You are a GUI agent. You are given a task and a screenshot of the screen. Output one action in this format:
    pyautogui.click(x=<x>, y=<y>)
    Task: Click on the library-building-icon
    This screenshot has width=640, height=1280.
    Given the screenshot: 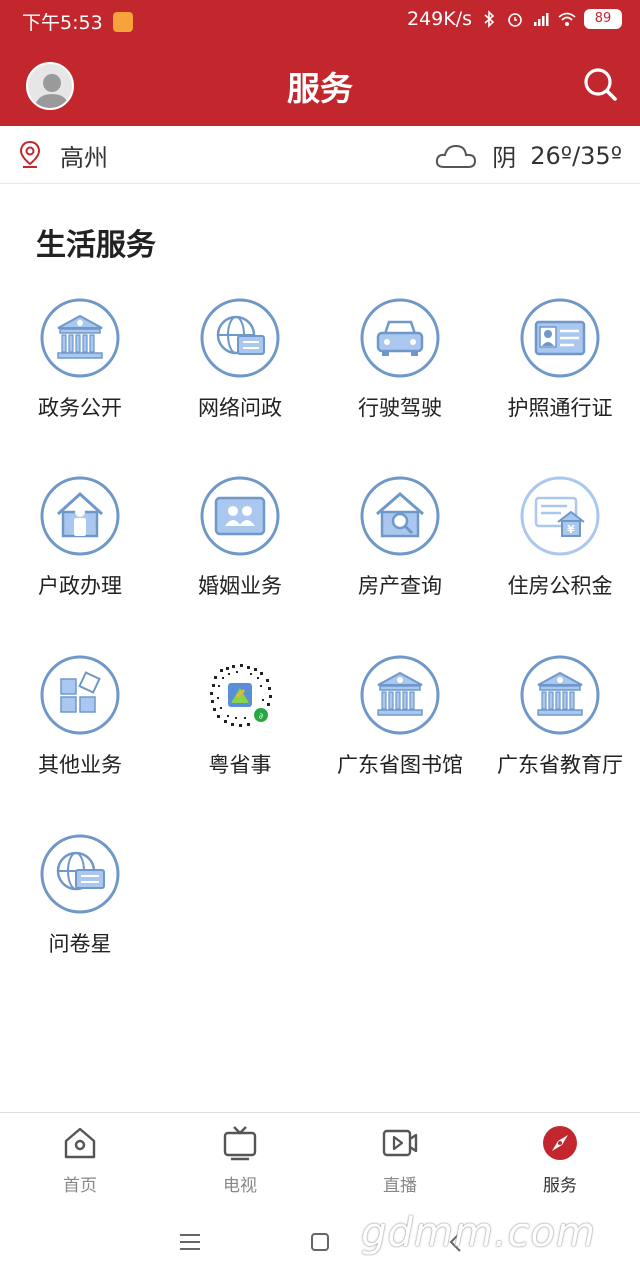 What is the action you would take?
    pyautogui.click(x=400, y=695)
    